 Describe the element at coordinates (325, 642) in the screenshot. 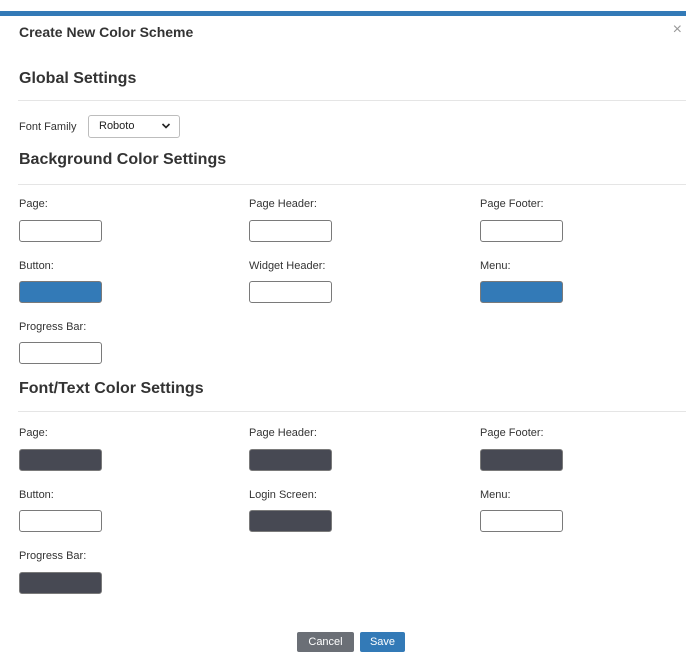

I see `cancel-button: Cancel` at that location.